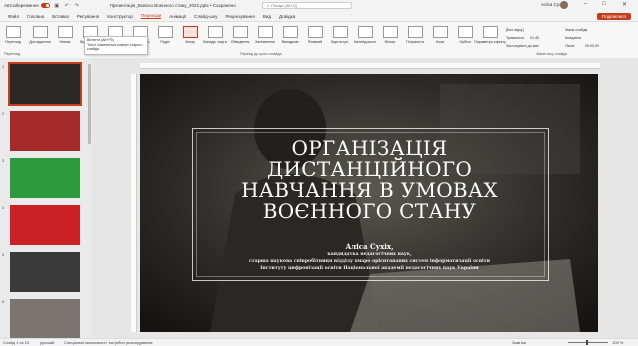  What do you see at coordinates (3, 301) in the screenshot?
I see `slide-number: 6` at bounding box center [3, 301].